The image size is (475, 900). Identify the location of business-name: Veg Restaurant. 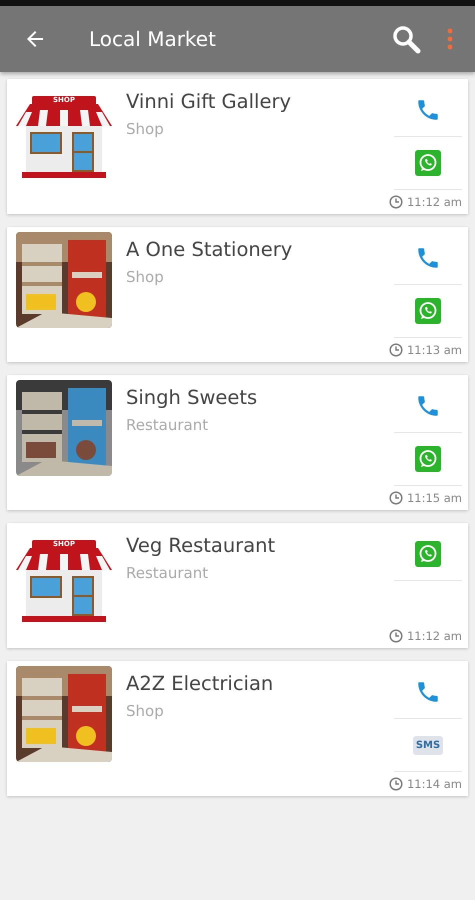
(201, 546).